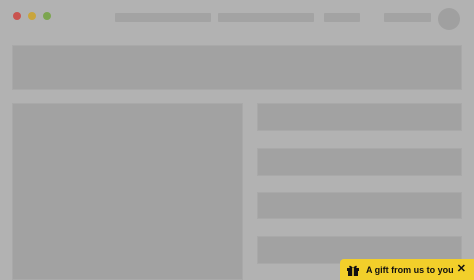  What do you see at coordinates (17, 16) in the screenshot?
I see `close-window-dot` at bounding box center [17, 16].